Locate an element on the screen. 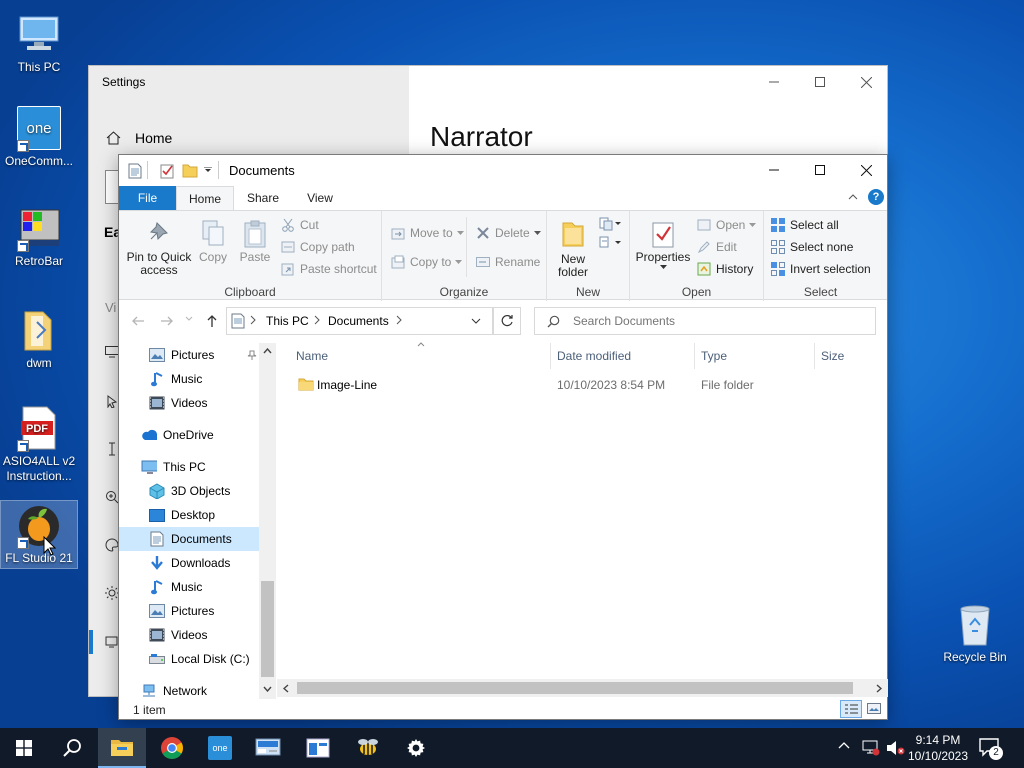 The image size is (1024, 768). taskbar-settings is located at coordinates (416, 748).